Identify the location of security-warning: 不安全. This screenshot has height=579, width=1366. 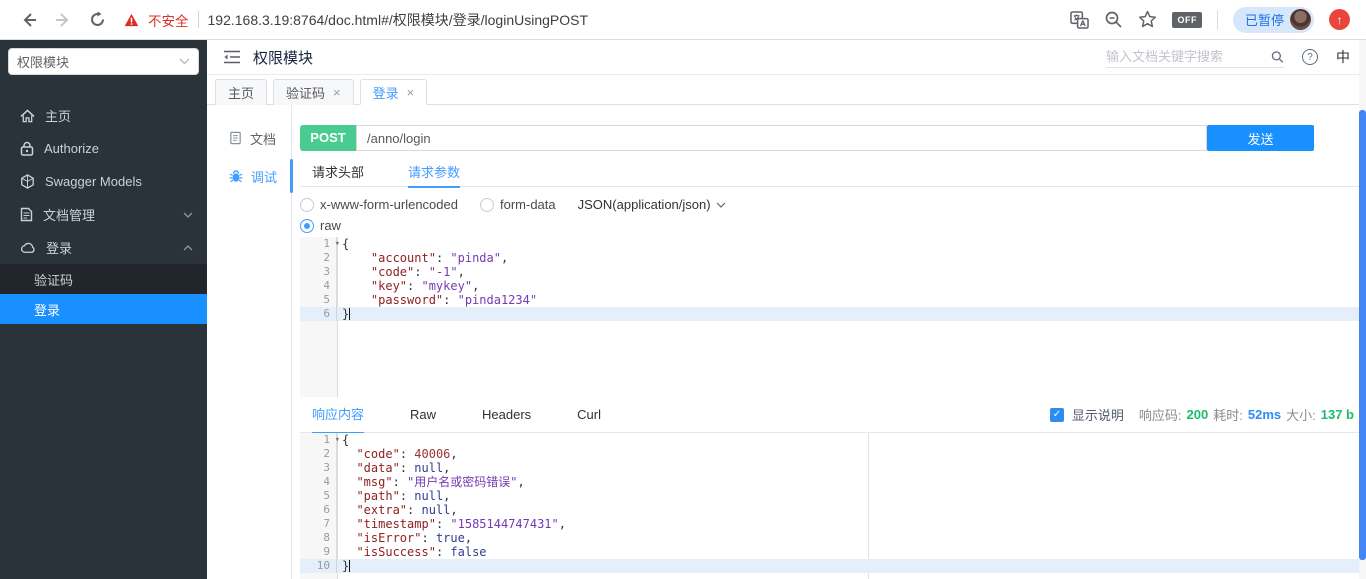
(168, 20).